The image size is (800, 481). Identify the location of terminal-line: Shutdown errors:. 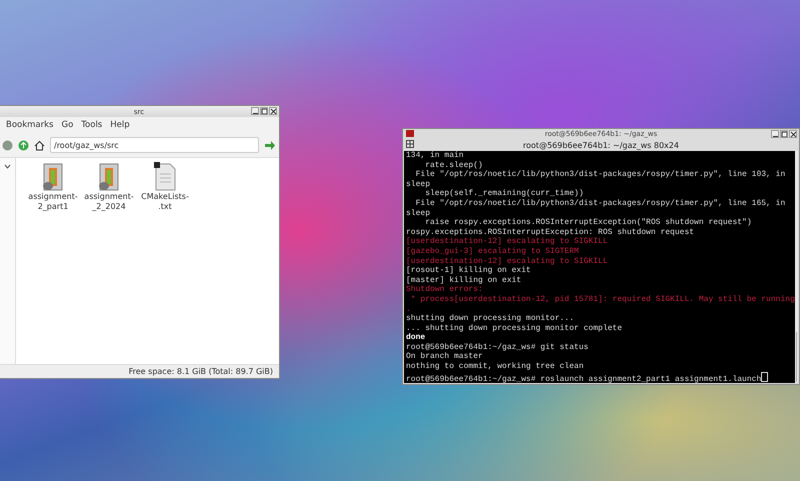
(444, 289).